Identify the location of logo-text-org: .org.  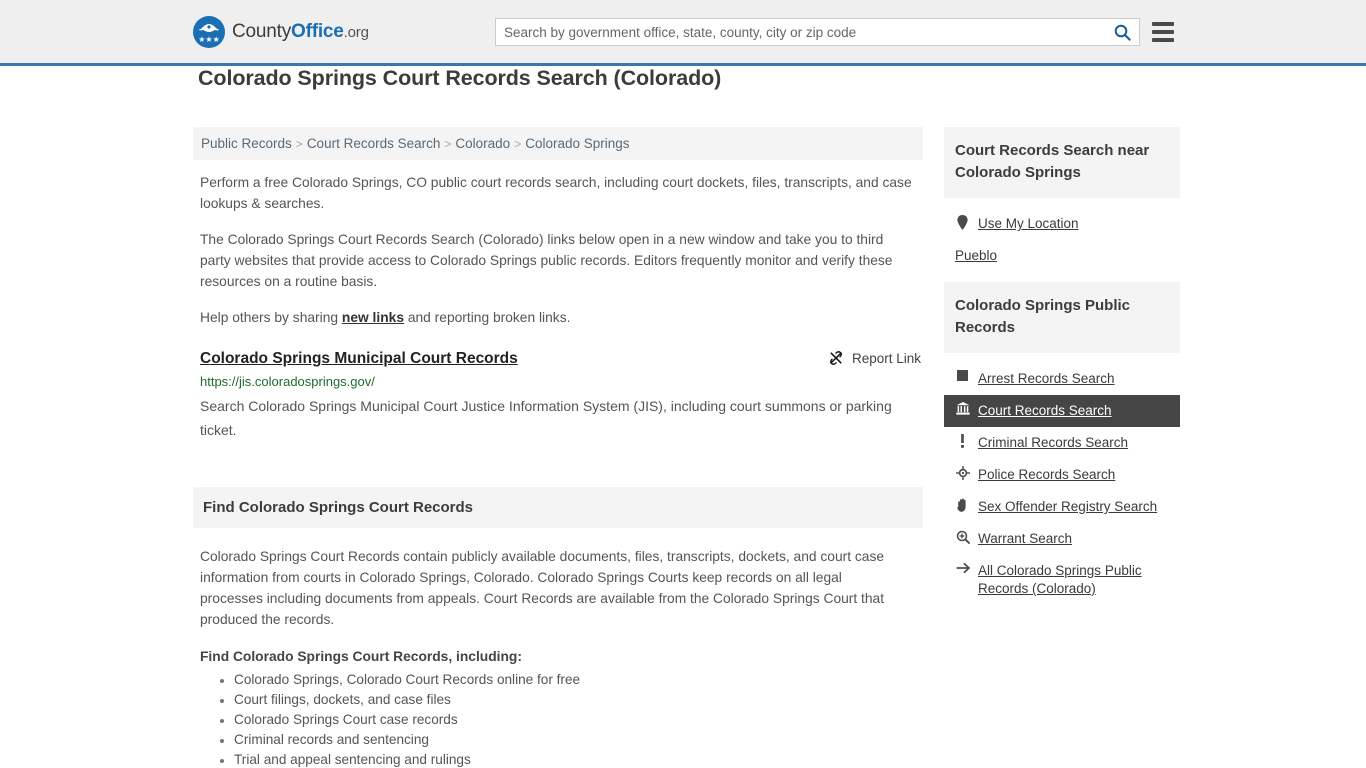
(356, 32).